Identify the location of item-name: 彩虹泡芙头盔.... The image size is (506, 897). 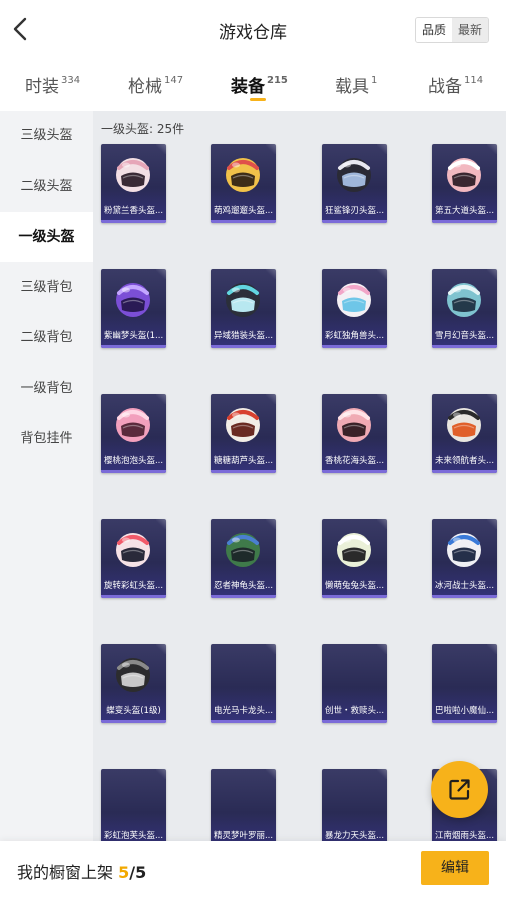
(133, 836).